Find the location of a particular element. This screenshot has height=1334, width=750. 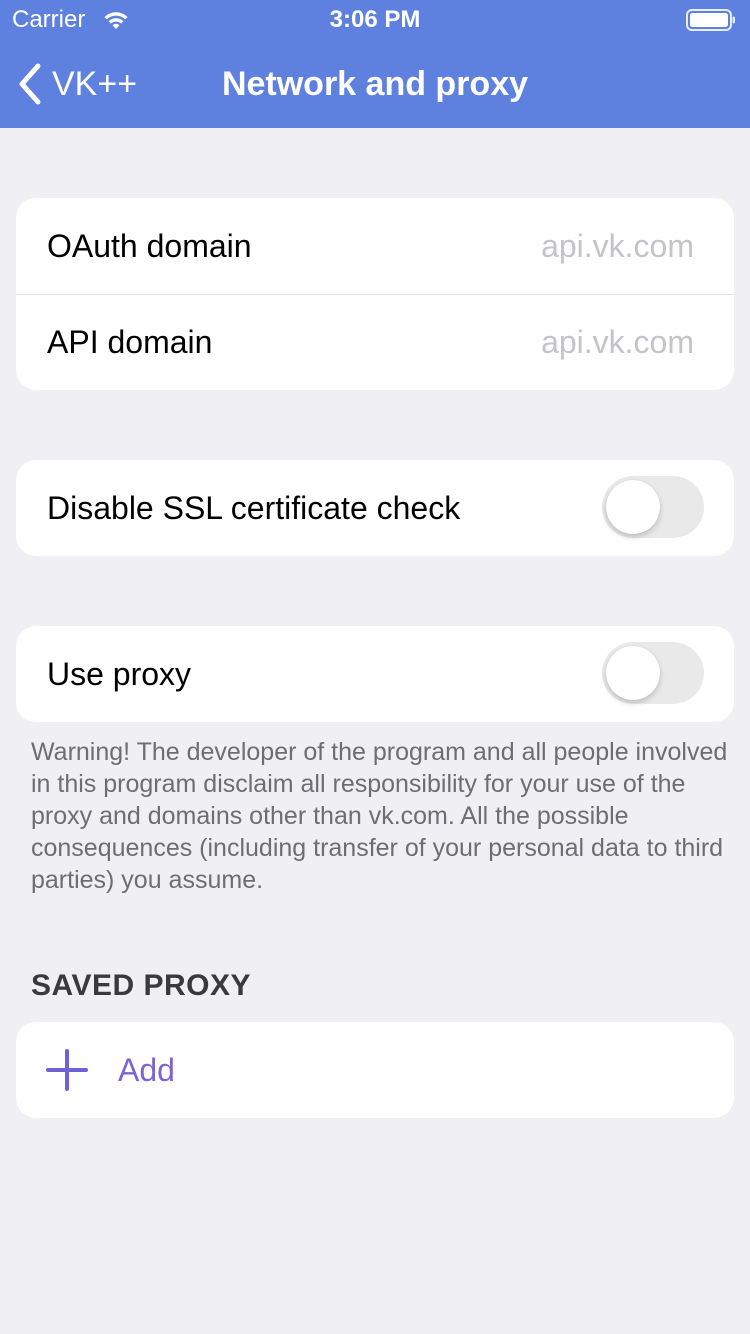

battery-icon is located at coordinates (710, 20).